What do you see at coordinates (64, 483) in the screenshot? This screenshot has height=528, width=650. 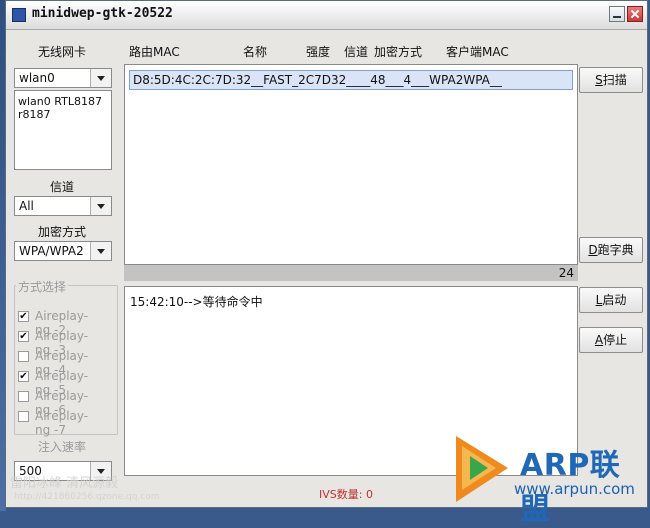 I see `watermark-text: 雷阳冰峰 清风源毅` at bounding box center [64, 483].